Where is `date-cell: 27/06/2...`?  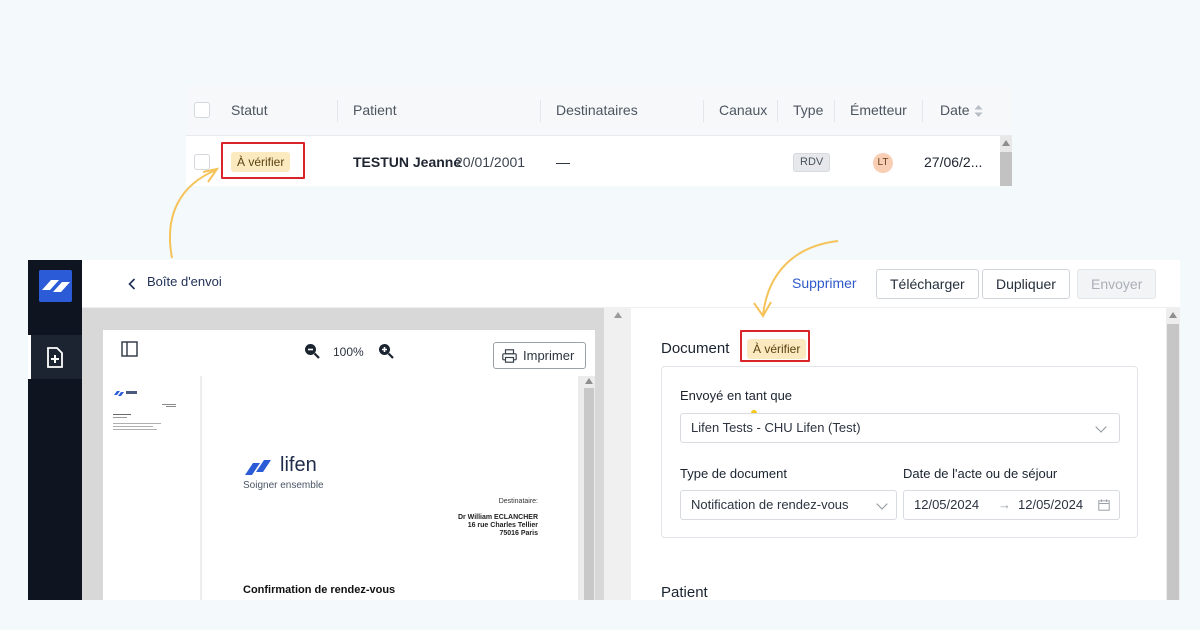 date-cell: 27/06/2... is located at coordinates (953, 162).